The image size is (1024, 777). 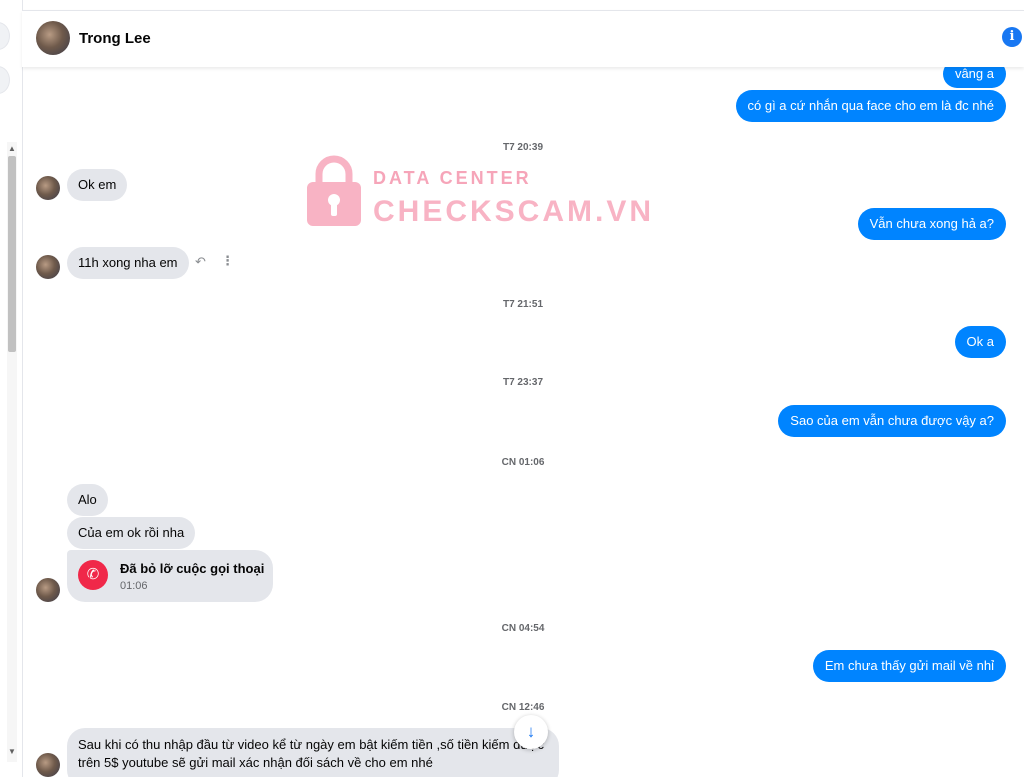 What do you see at coordinates (523, 462) in the screenshot?
I see `timestamp: CN 01:06` at bounding box center [523, 462].